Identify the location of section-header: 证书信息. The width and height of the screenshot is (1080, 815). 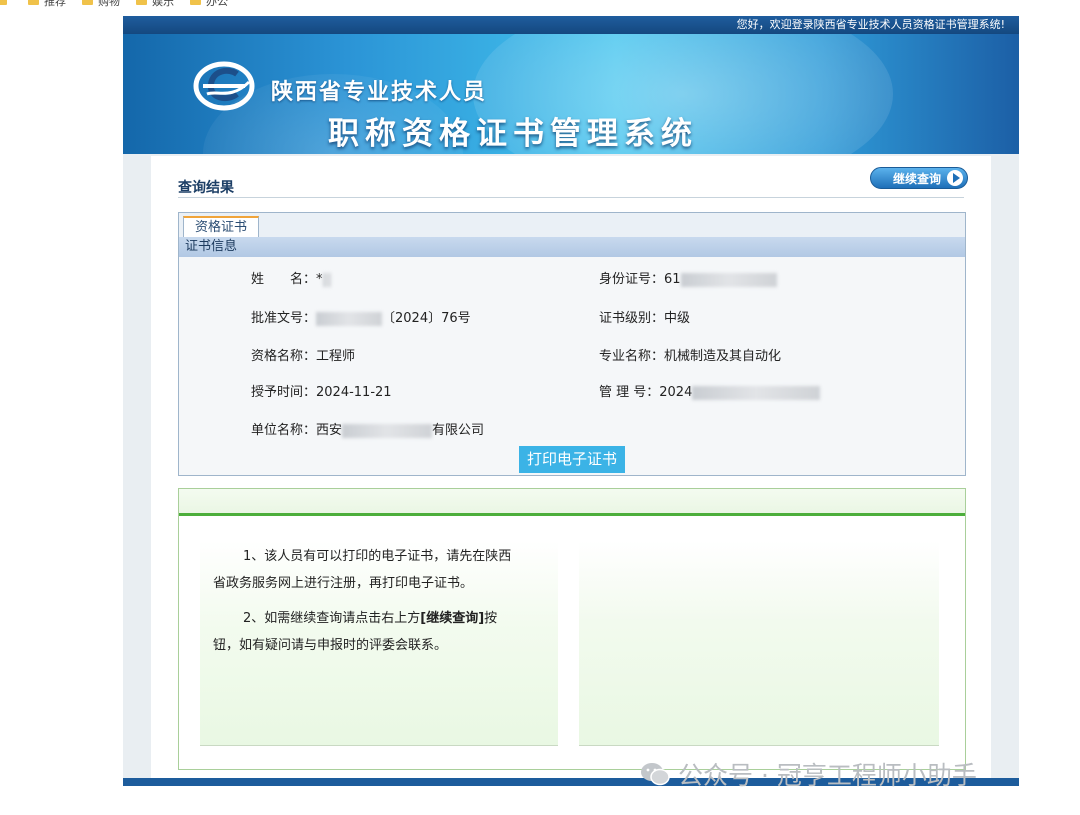
(572, 247).